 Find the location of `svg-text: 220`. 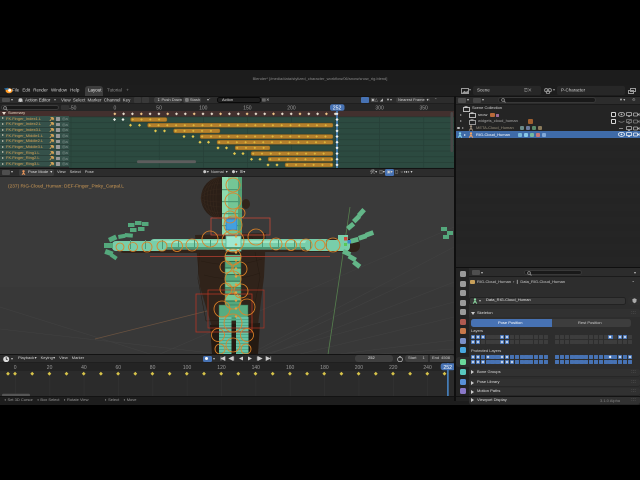

svg-text: 220 is located at coordinates (393, 368).